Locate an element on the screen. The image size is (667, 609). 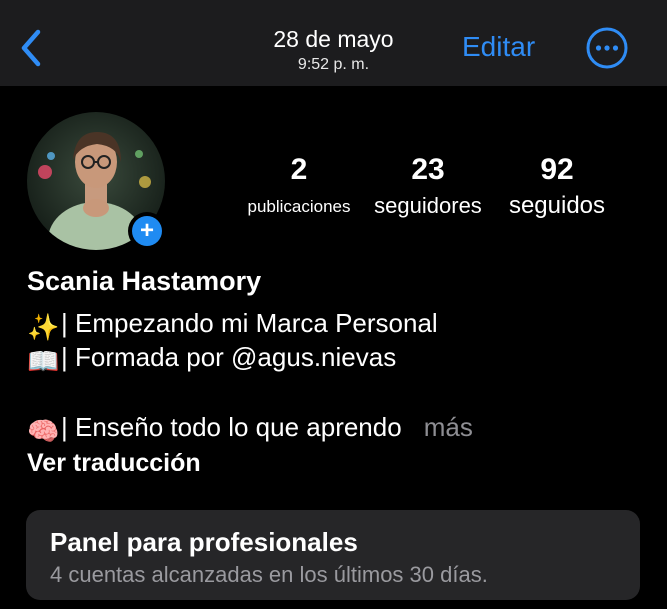
profile-avatar-container: + is located at coordinates (97, 182).